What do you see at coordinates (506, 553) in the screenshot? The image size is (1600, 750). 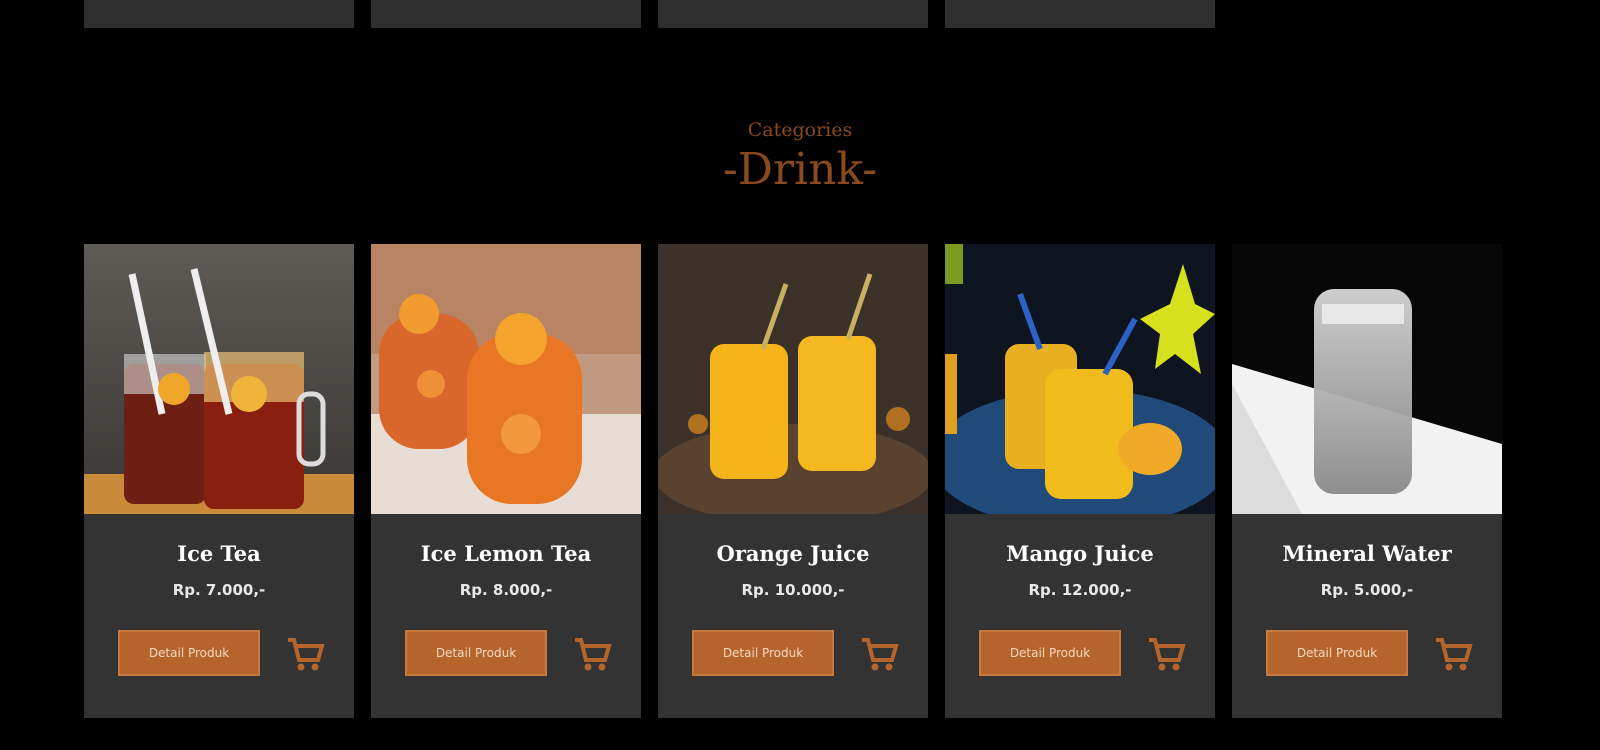 I see `product-name: Ice Lemon Tea` at bounding box center [506, 553].